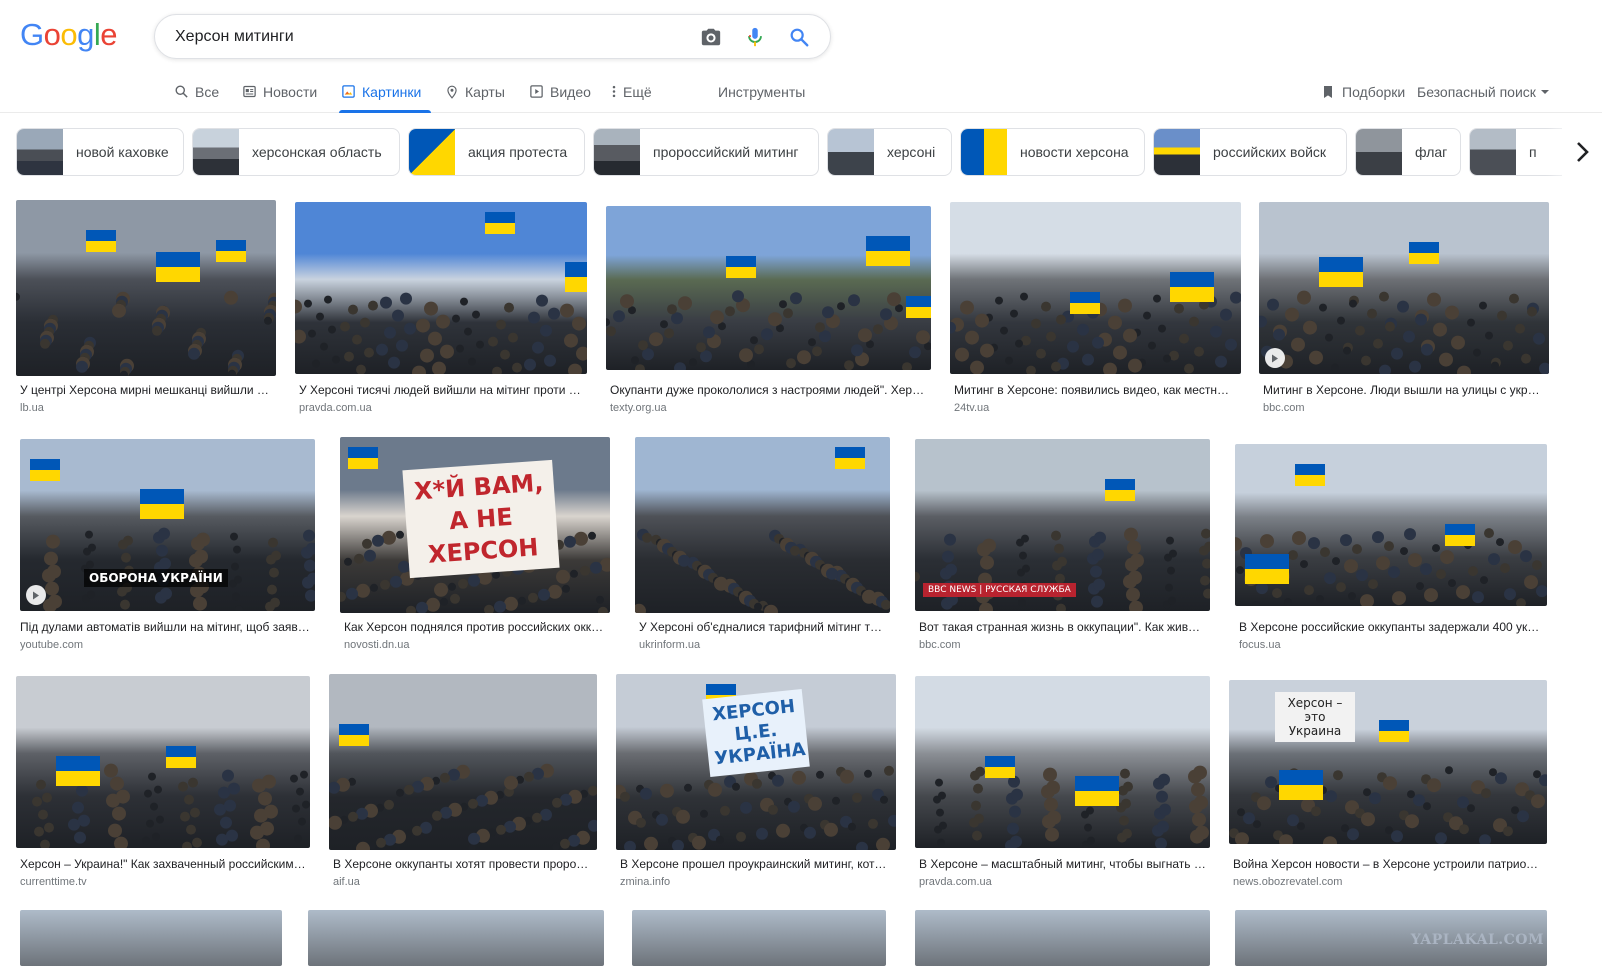 Image resolution: width=1602 pixels, height=966 pixels. Describe the element at coordinates (1250, 152) in the screenshot. I see `chip: российских войск` at that location.